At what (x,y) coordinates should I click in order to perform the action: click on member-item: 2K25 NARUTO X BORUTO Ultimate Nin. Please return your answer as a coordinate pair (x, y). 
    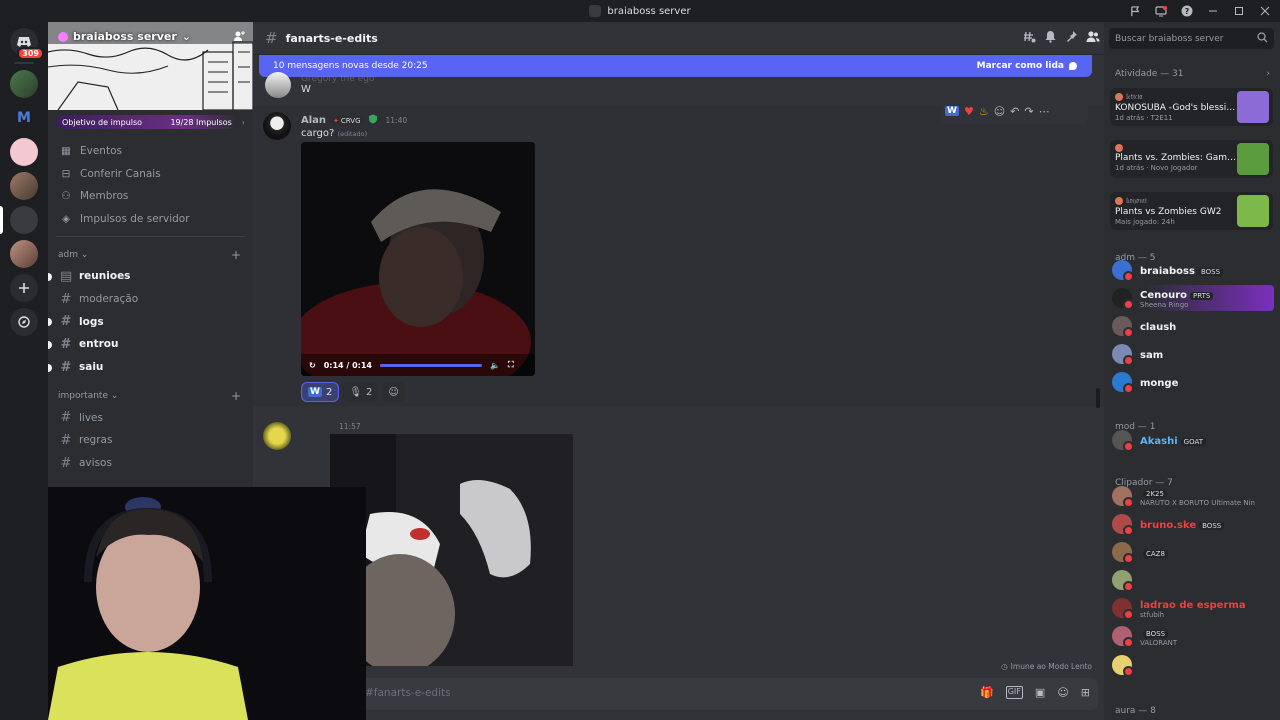
    Looking at the image, I should click on (1192, 496).